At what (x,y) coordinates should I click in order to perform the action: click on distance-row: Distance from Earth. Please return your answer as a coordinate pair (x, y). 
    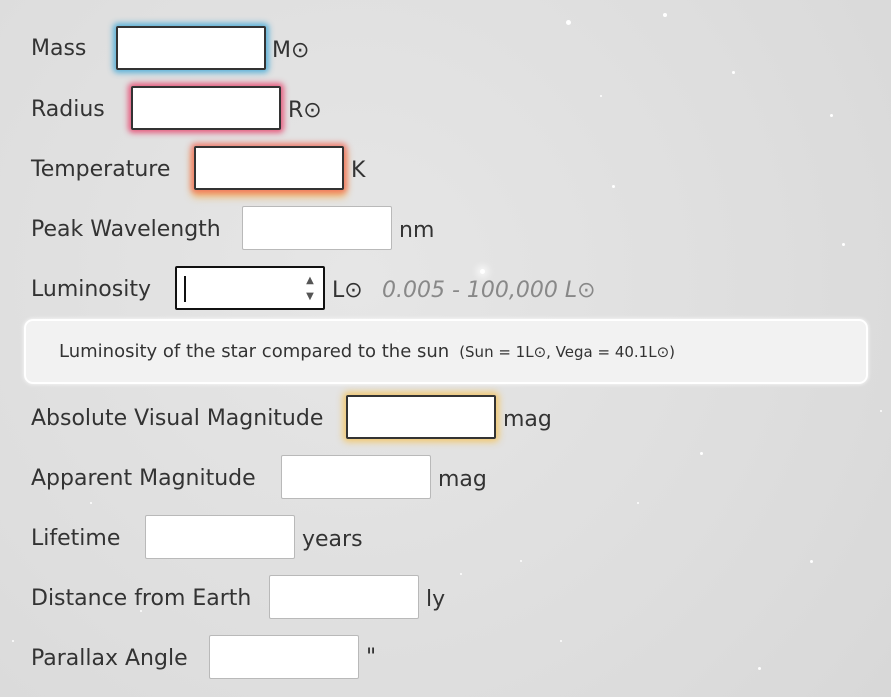
    Looking at the image, I should click on (141, 598).